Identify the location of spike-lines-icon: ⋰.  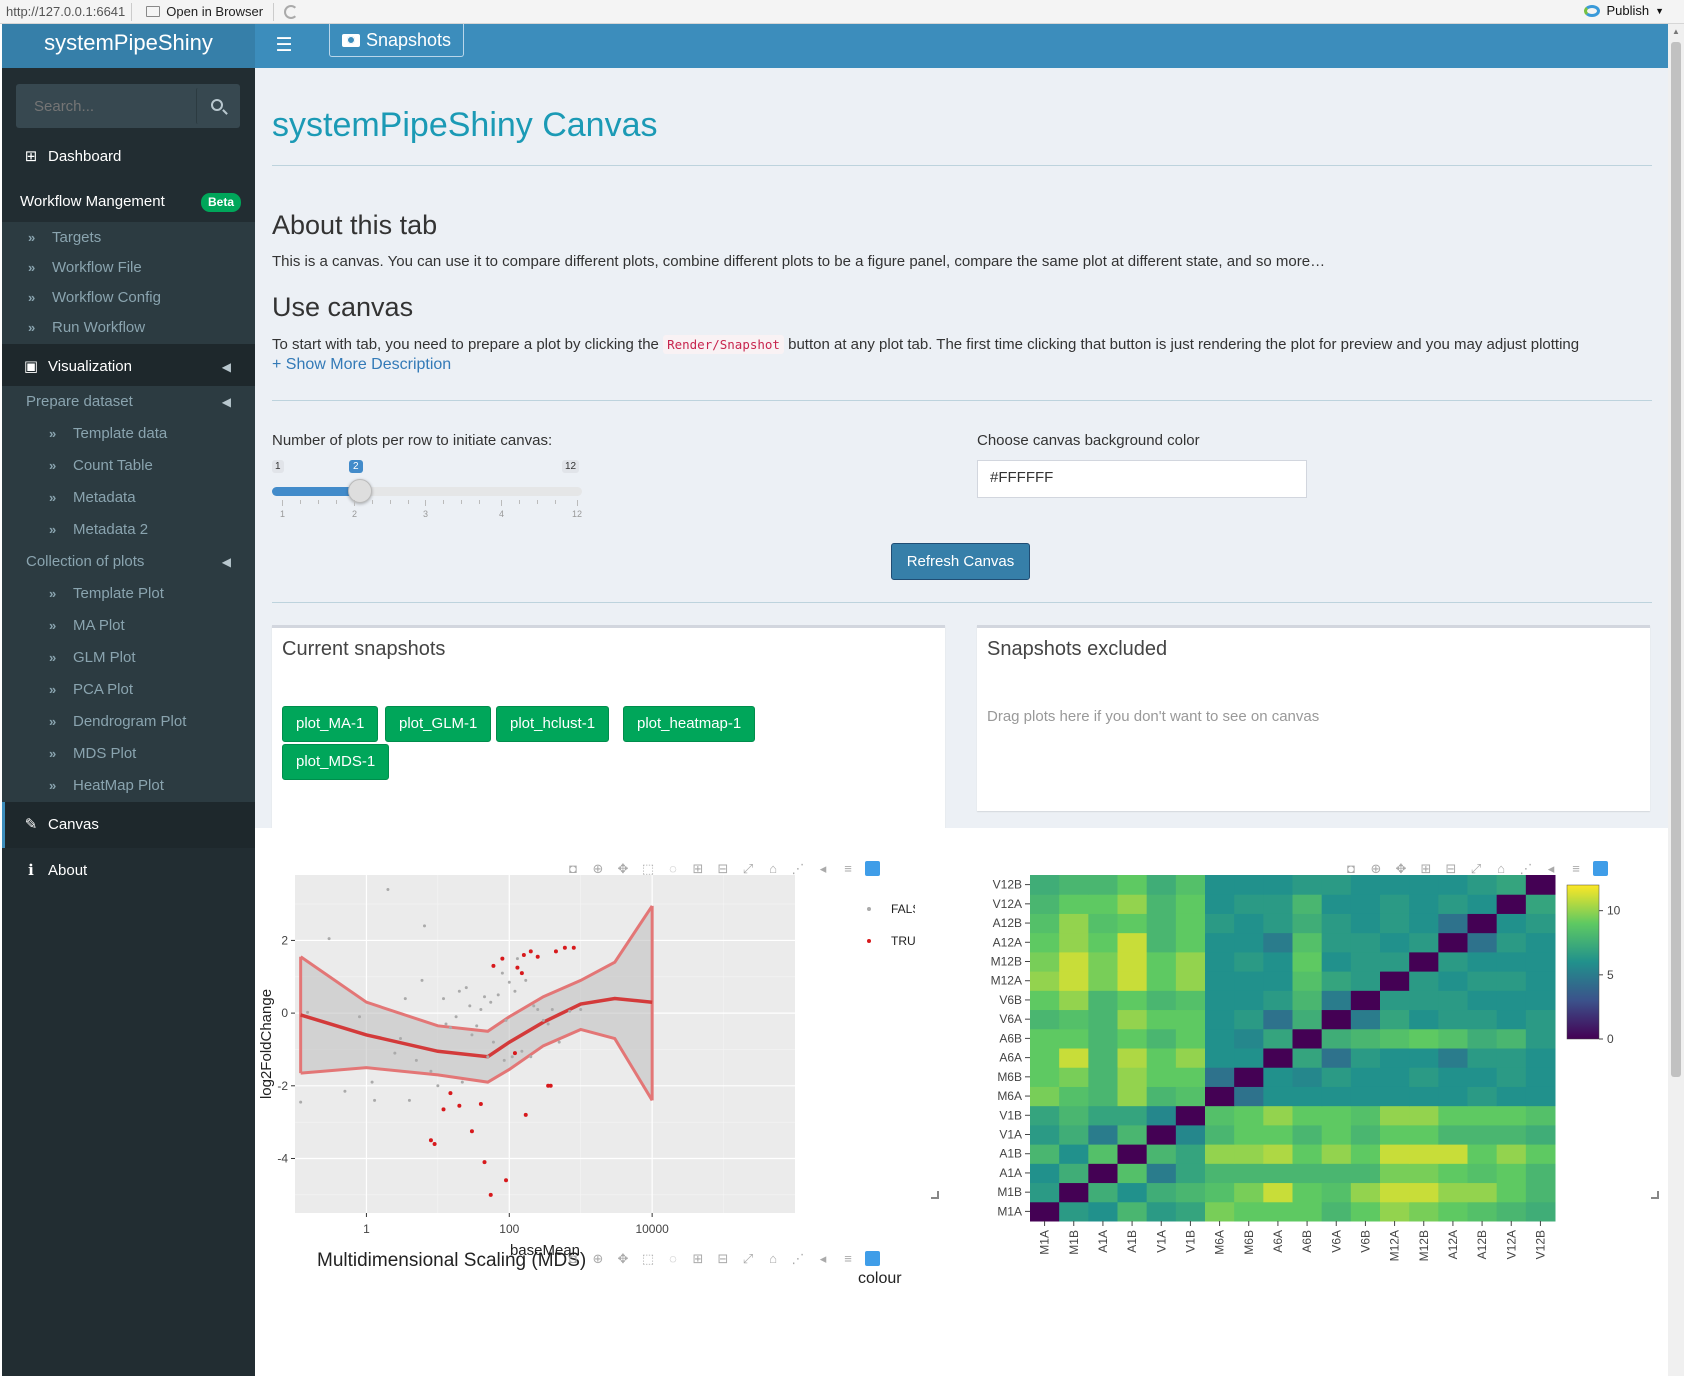
(798, 1258).